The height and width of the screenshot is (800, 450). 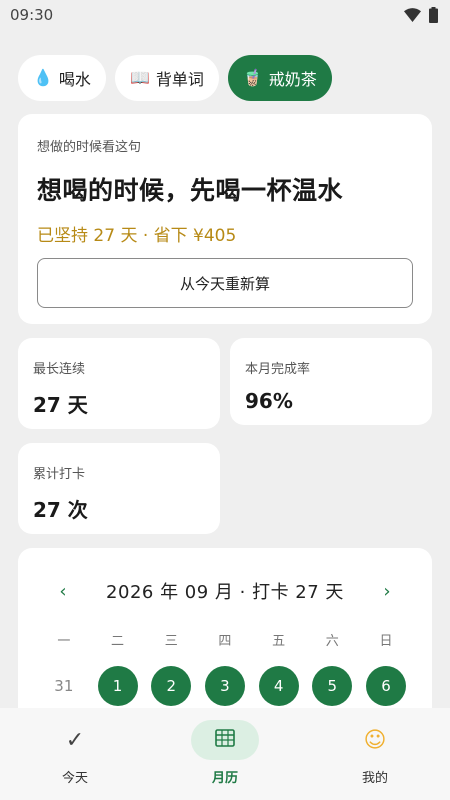 I want to click on tab-quit-milk-tea: 🧋 戒奶茶, so click(x=279, y=78).